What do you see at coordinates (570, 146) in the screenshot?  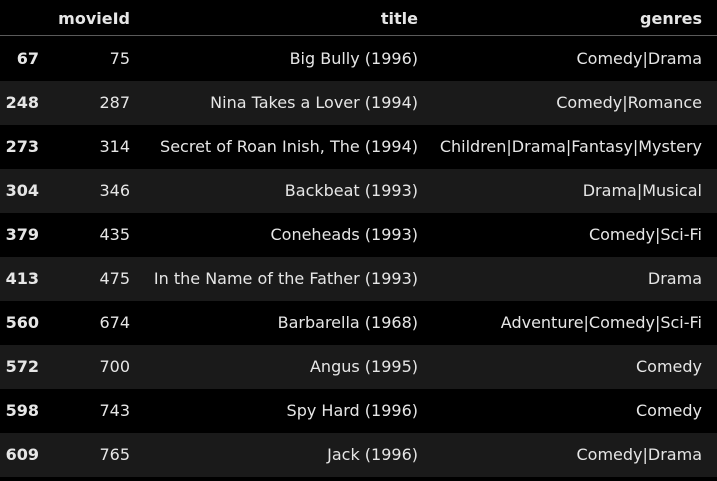 I see `cell-genres: Children|Drama|Fantasy|Mystery` at bounding box center [570, 146].